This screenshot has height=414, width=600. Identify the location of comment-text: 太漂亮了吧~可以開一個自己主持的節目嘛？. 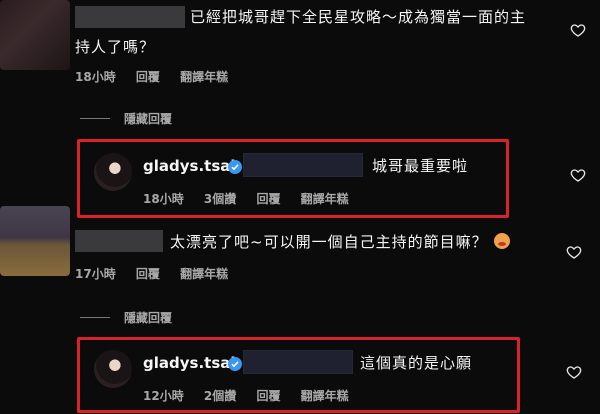
(340, 242).